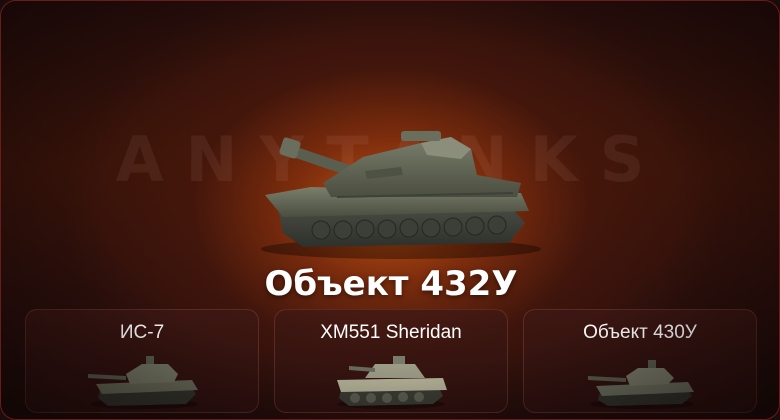 The width and height of the screenshot is (780, 420). I want to click on tank-destroyer-icon, so click(401, 195).